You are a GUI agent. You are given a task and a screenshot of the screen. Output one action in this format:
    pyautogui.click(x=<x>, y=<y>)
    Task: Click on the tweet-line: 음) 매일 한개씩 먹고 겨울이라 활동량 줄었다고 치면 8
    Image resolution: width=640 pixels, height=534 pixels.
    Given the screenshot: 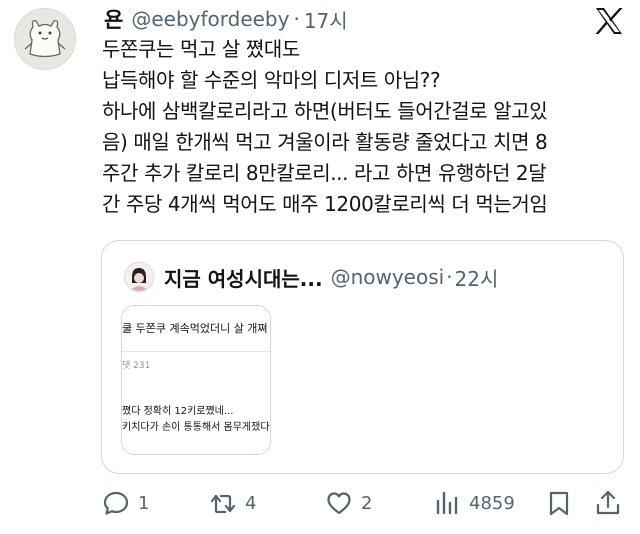 What is the action you would take?
    pyautogui.click(x=325, y=142)
    